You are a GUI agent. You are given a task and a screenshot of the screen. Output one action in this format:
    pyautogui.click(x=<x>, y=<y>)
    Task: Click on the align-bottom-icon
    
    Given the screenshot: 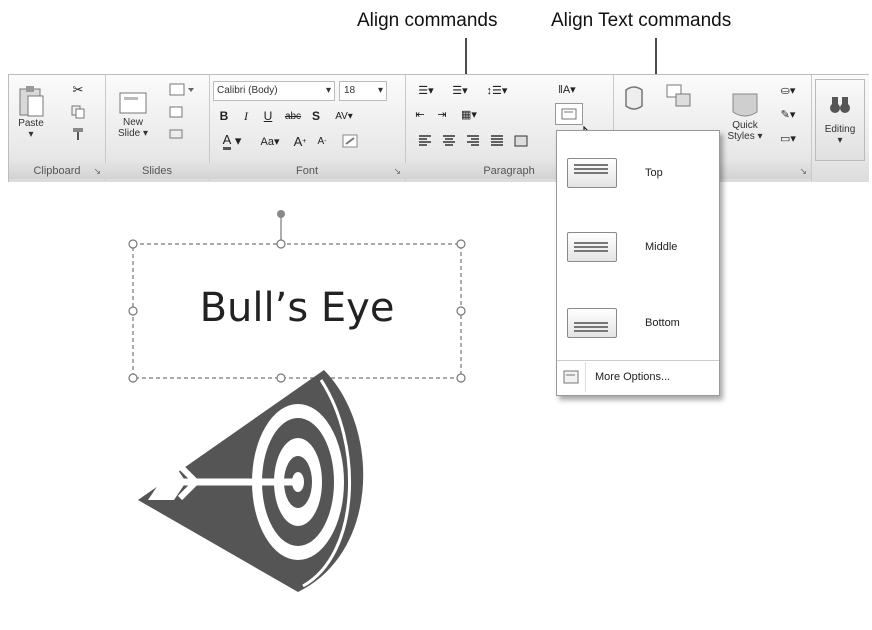 What is the action you would take?
    pyautogui.click(x=592, y=323)
    